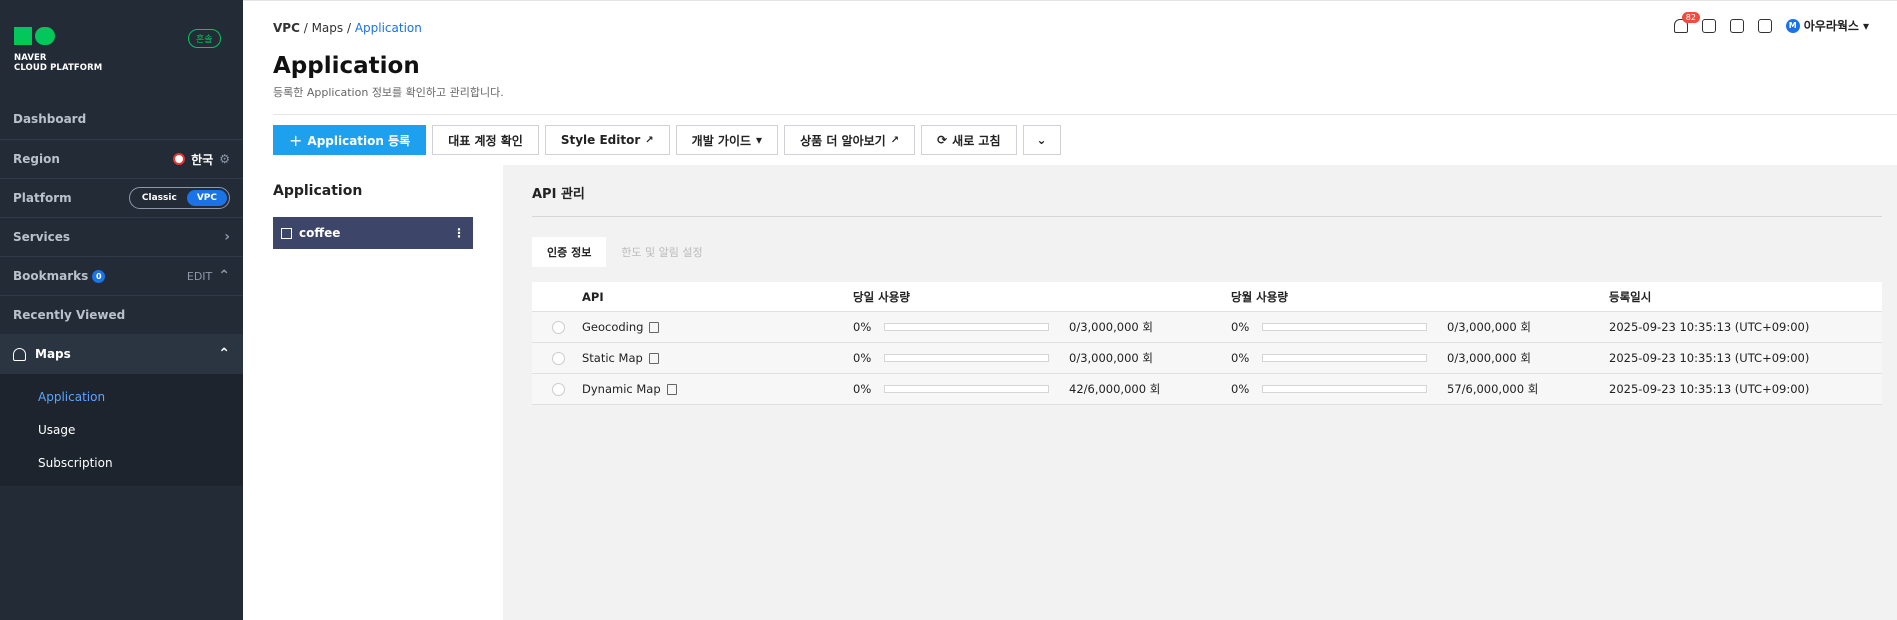 This screenshot has height=620, width=1897. I want to click on services-label: Services, so click(42, 237).